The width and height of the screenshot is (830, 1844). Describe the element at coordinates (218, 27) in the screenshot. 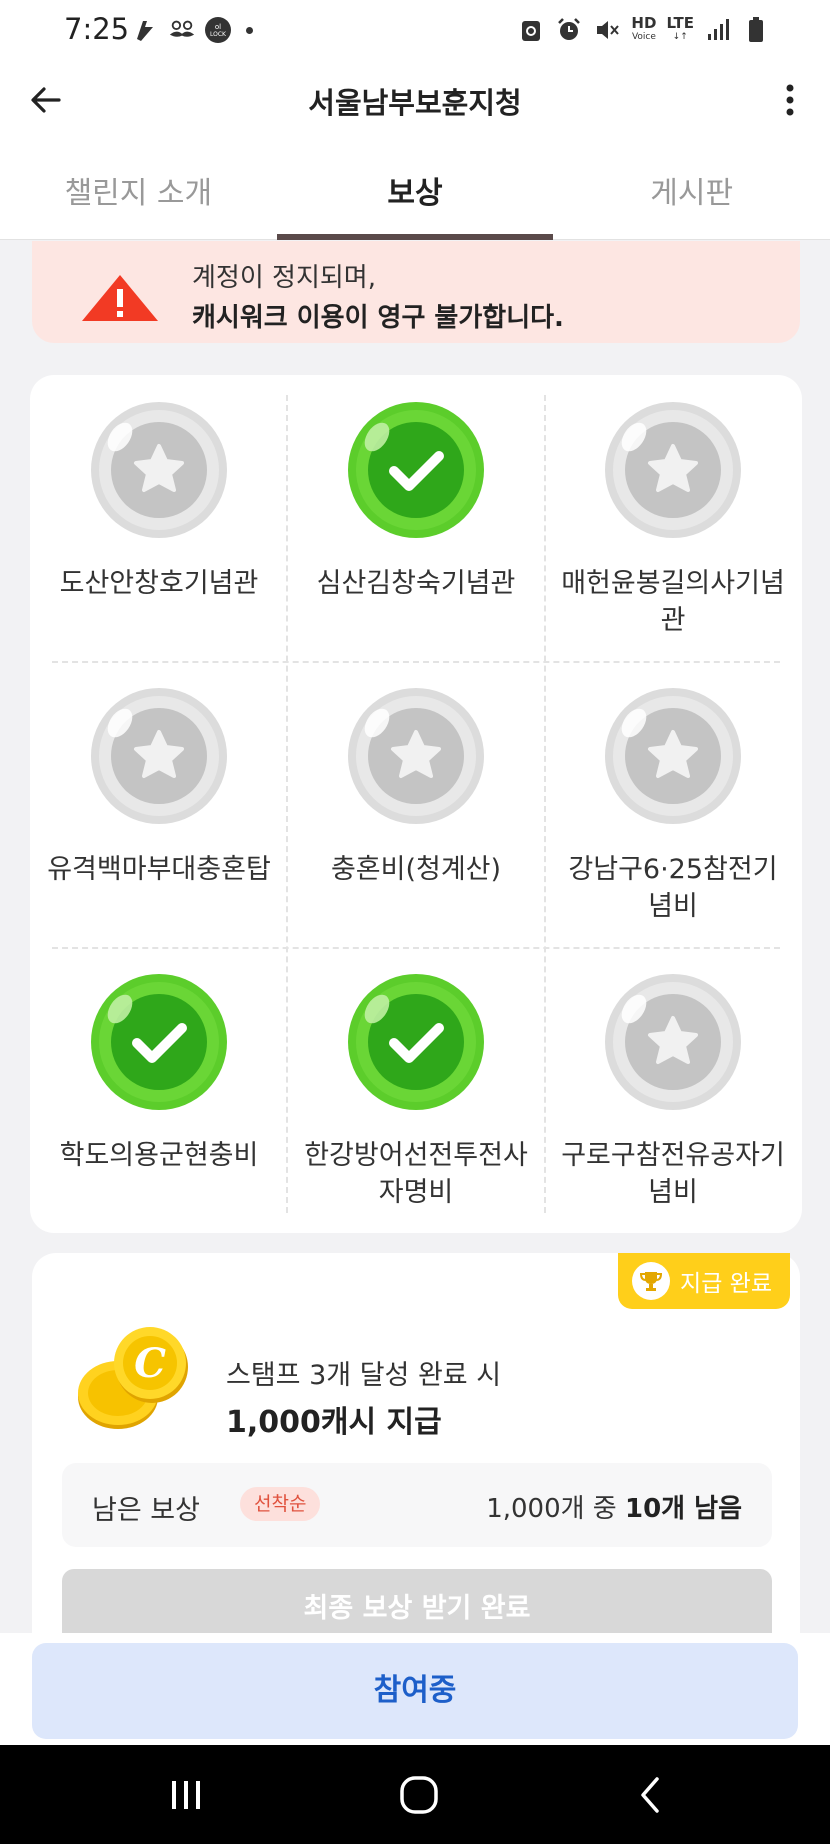

I see `svg-text: ol` at that location.